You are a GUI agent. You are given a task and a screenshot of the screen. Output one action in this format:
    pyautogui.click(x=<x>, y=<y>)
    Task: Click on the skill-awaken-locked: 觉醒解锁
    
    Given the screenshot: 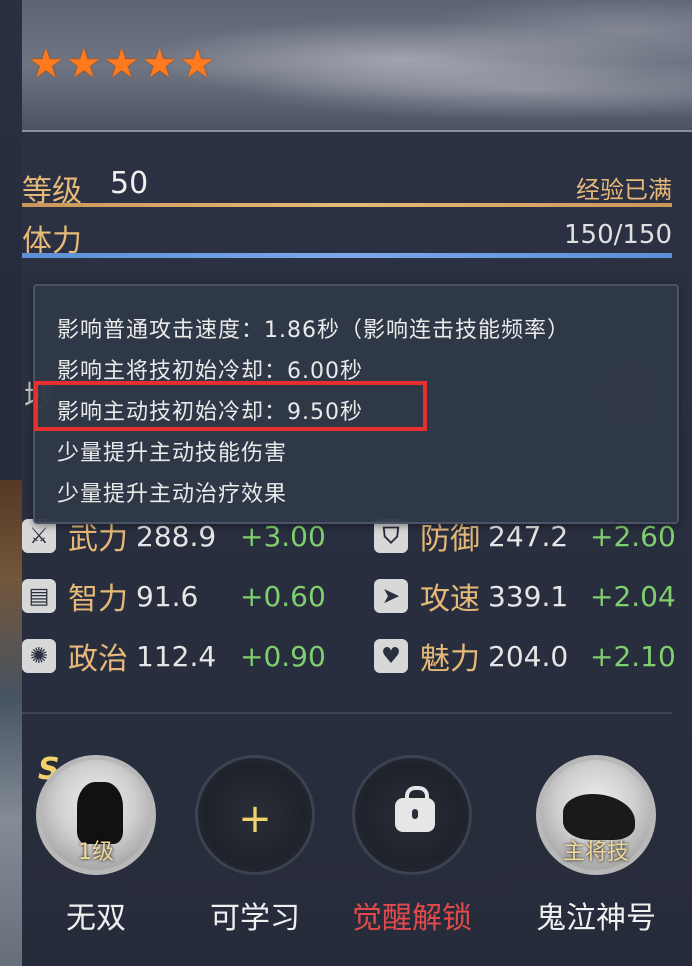 What is the action you would take?
    pyautogui.click(x=412, y=846)
    